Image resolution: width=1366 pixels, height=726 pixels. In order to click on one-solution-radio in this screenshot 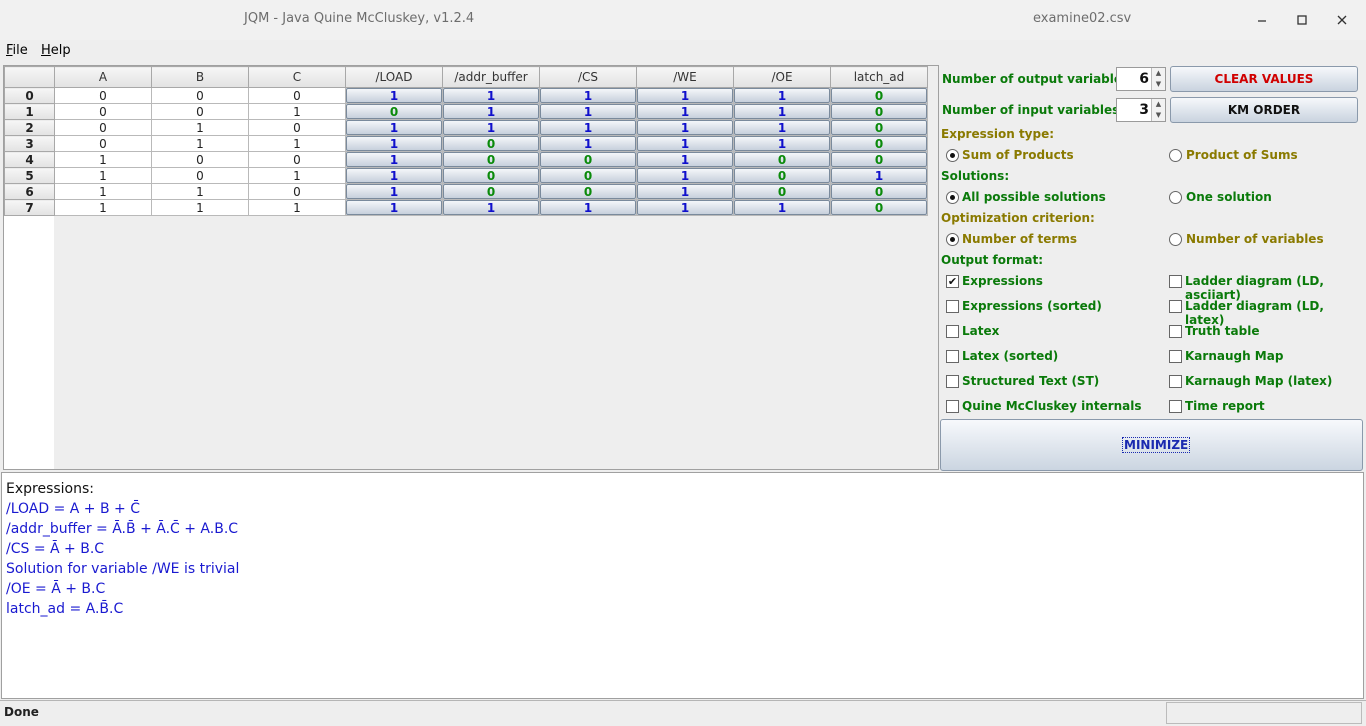, I will do `click(1175, 197)`.